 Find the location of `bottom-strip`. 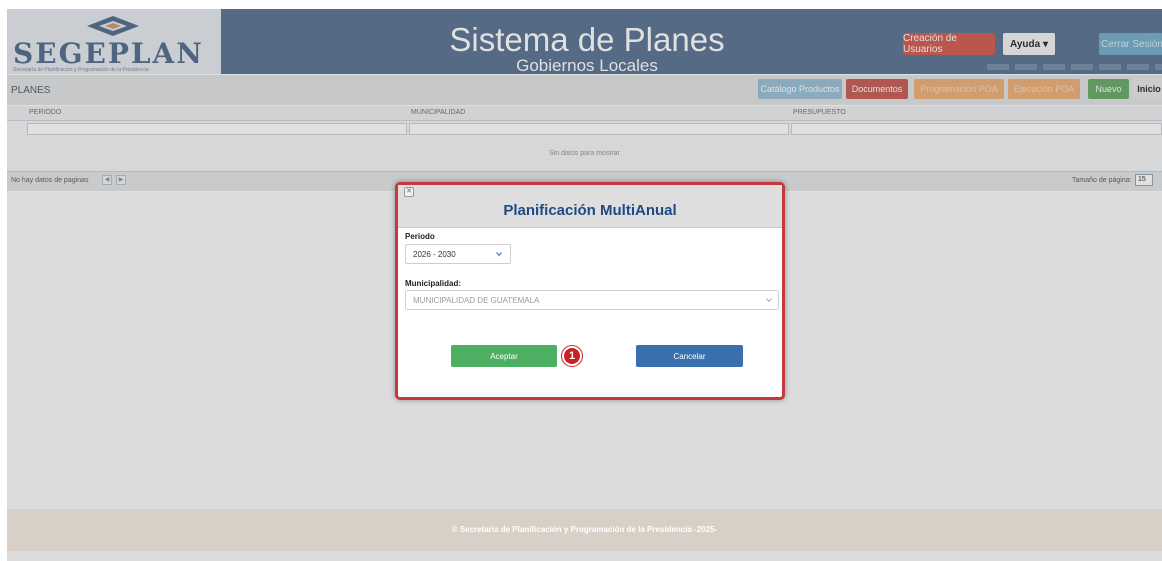

bottom-strip is located at coordinates (584, 556).